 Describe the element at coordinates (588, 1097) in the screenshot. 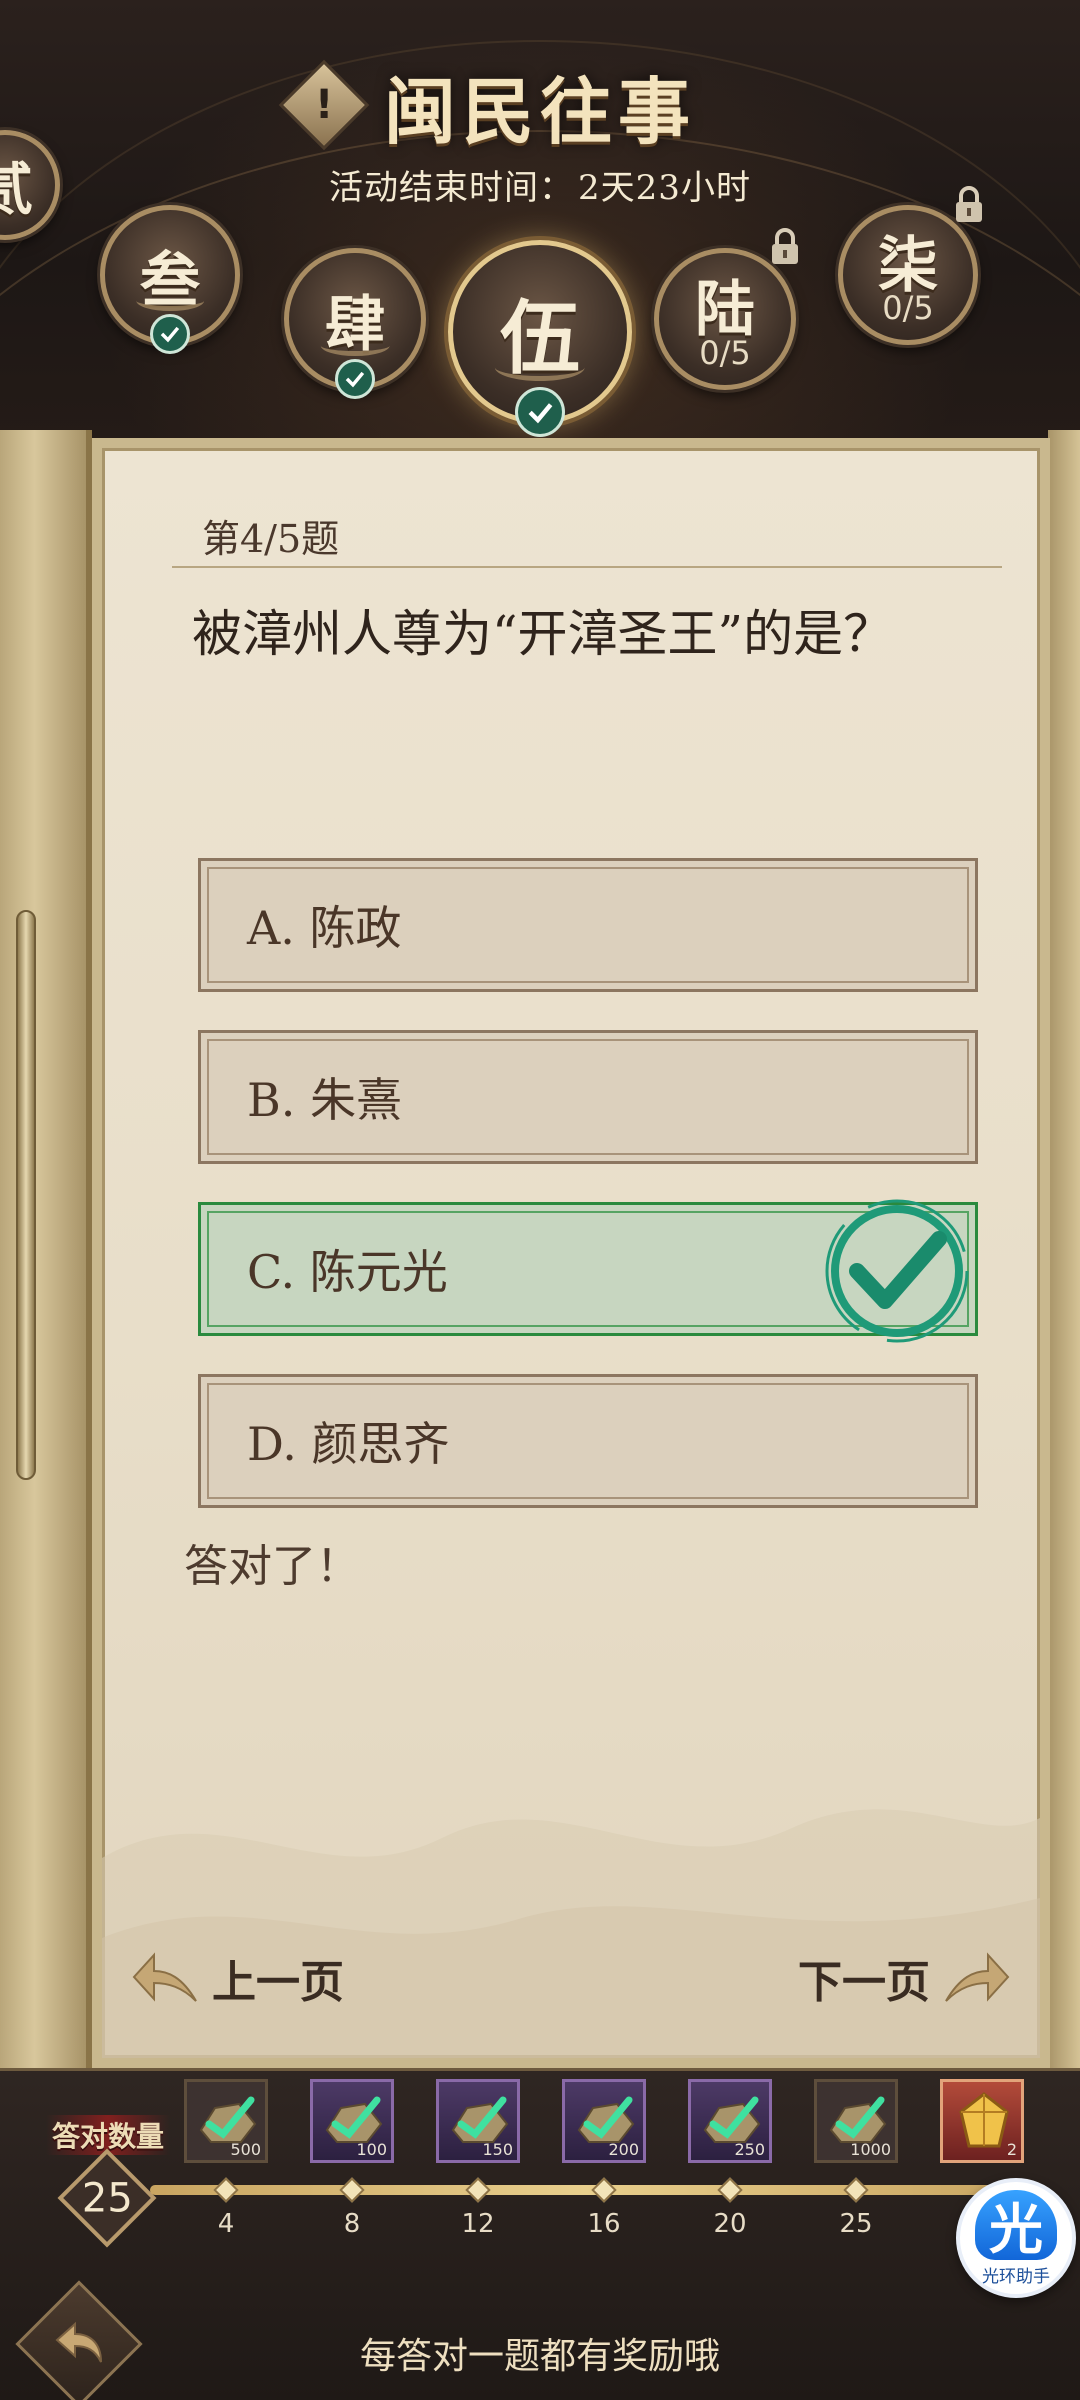

I see `option-b: B. 朱熹` at that location.